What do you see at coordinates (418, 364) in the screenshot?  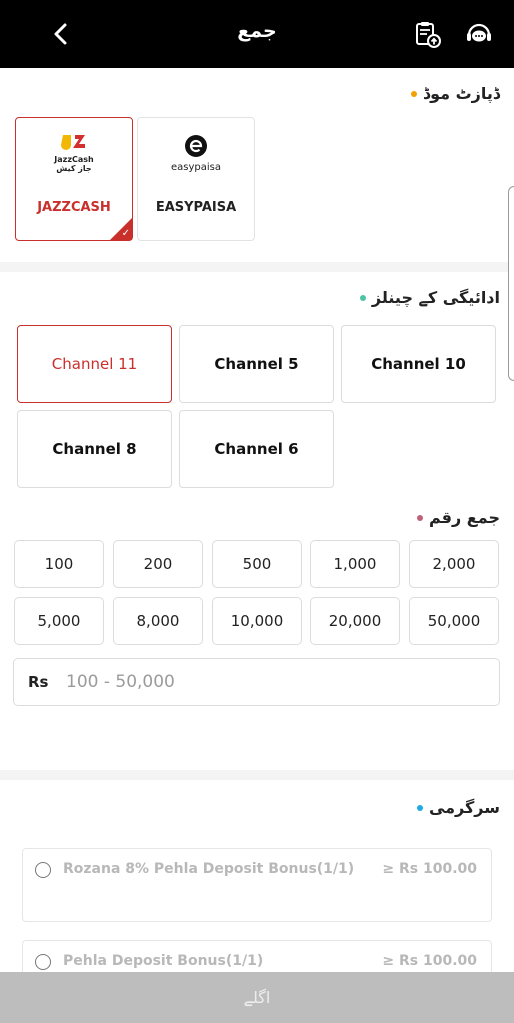 I see `channel-10-button: Channel 10` at bounding box center [418, 364].